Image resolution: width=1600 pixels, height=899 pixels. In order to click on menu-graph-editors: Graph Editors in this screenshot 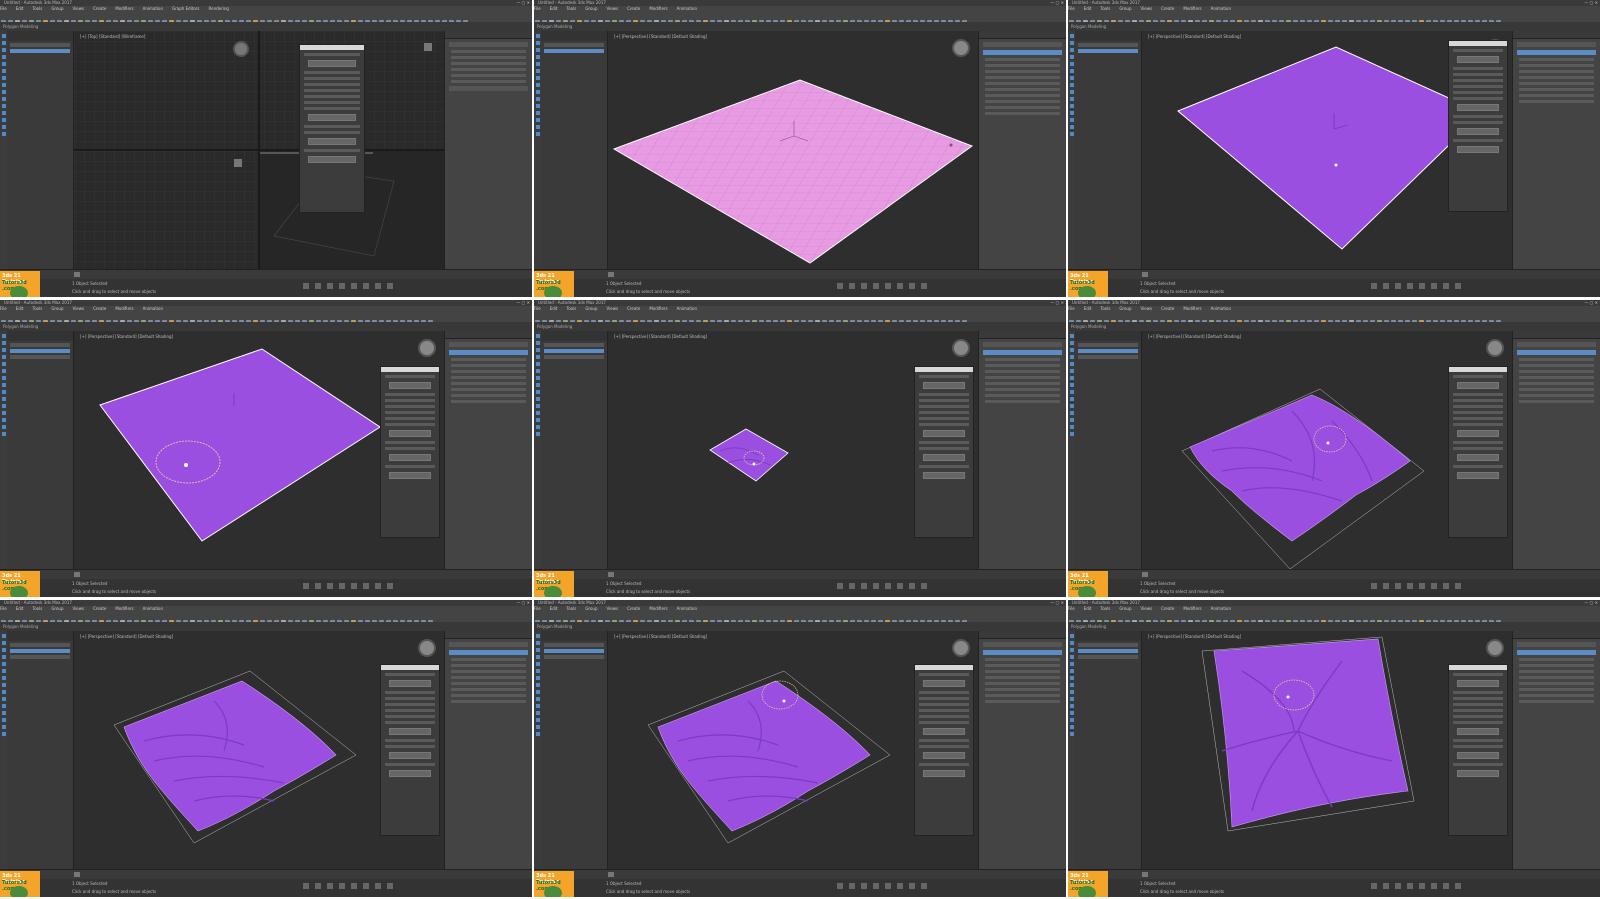, I will do `click(185, 8)`.